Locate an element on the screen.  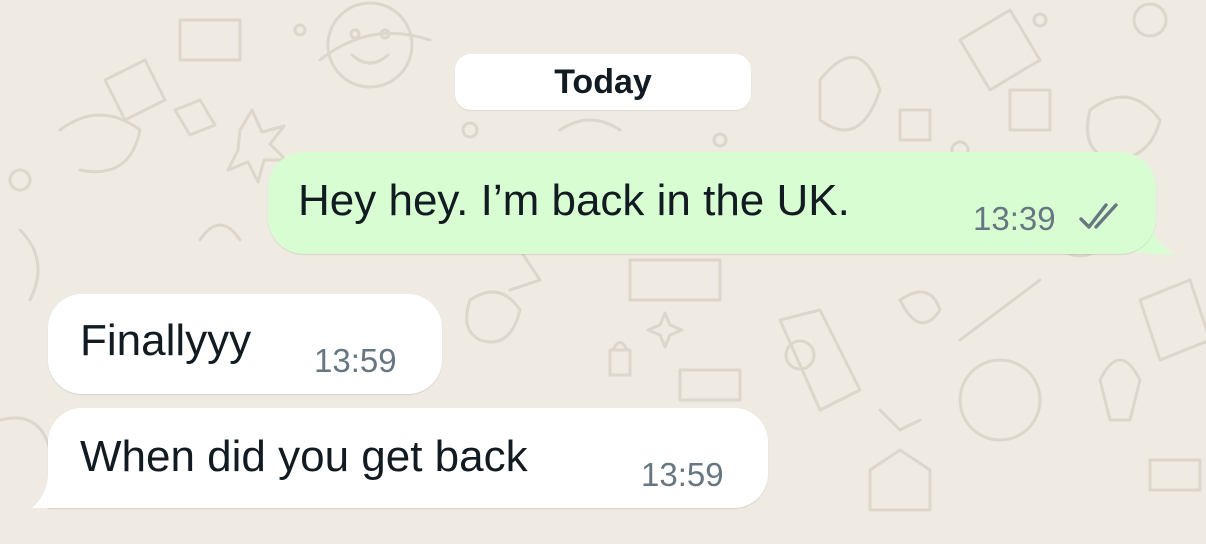
message-bubble-incoming: Finallyyy 13:59 is located at coordinates (245, 344).